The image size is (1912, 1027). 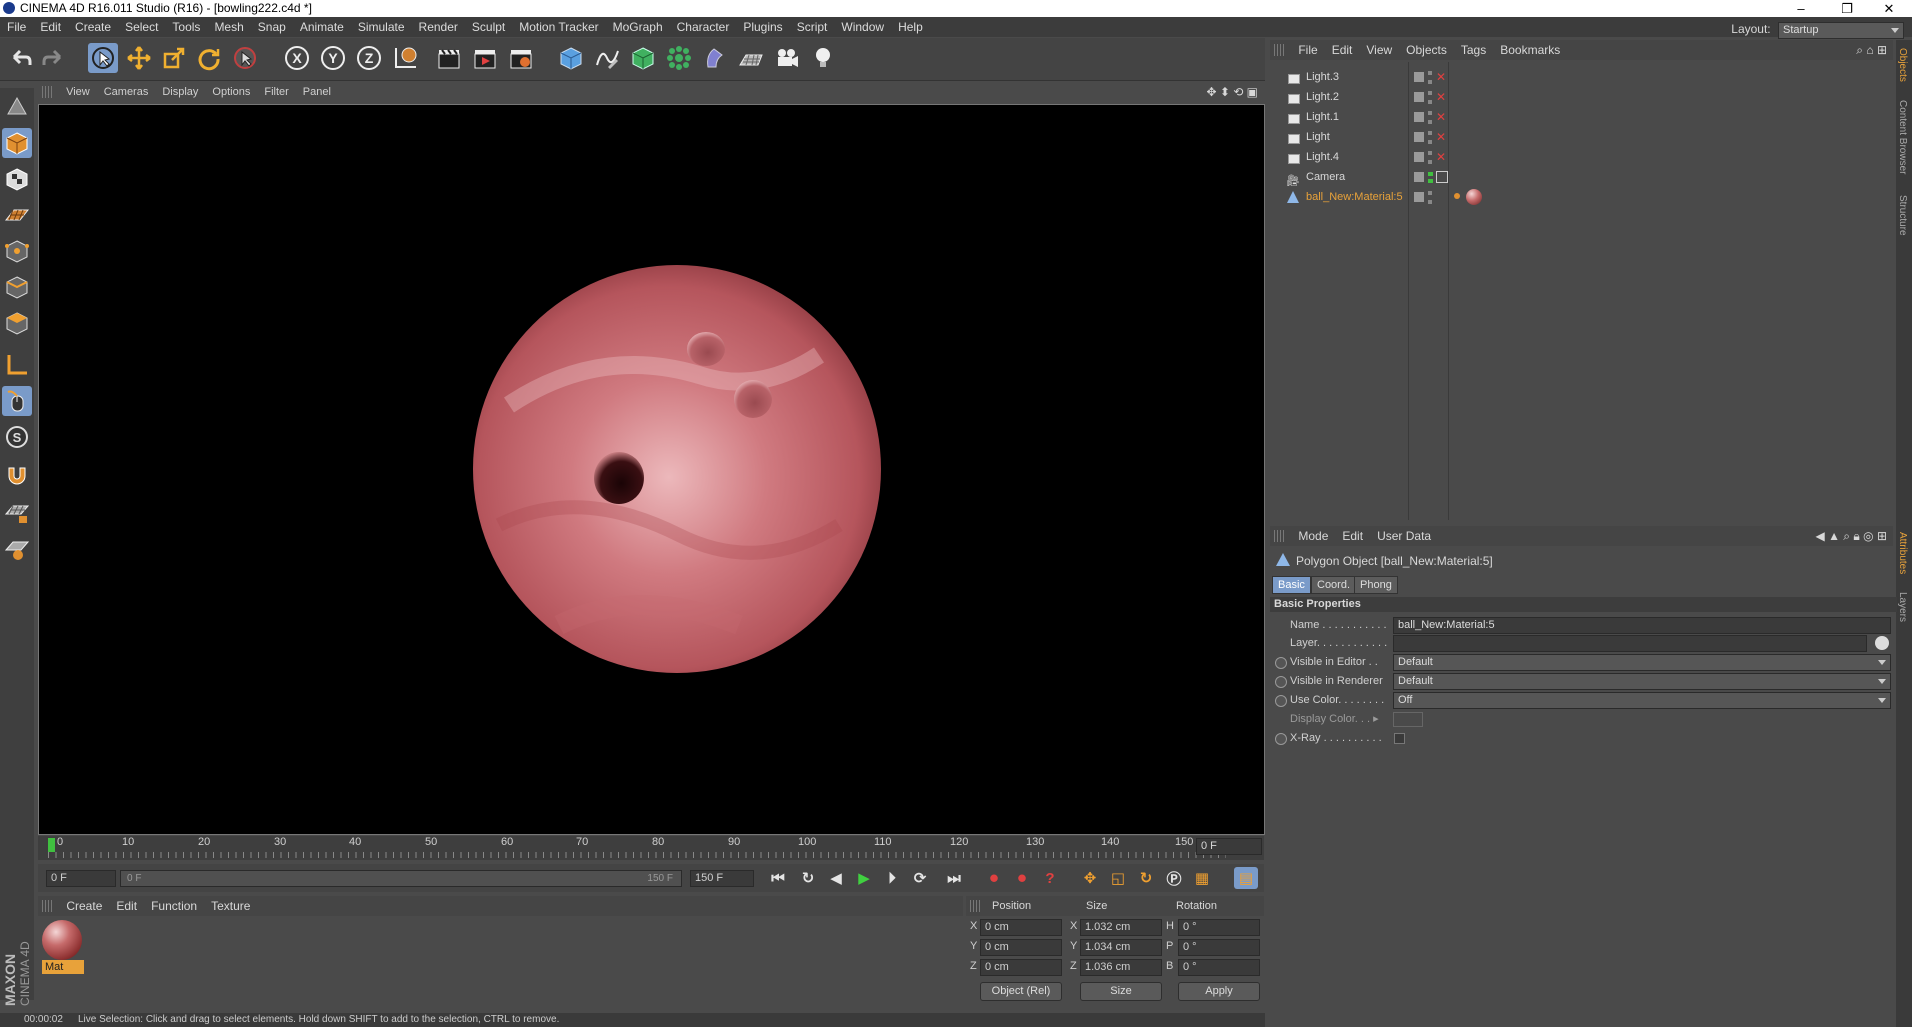 I want to click on live-selection-button, so click(x=103, y=58).